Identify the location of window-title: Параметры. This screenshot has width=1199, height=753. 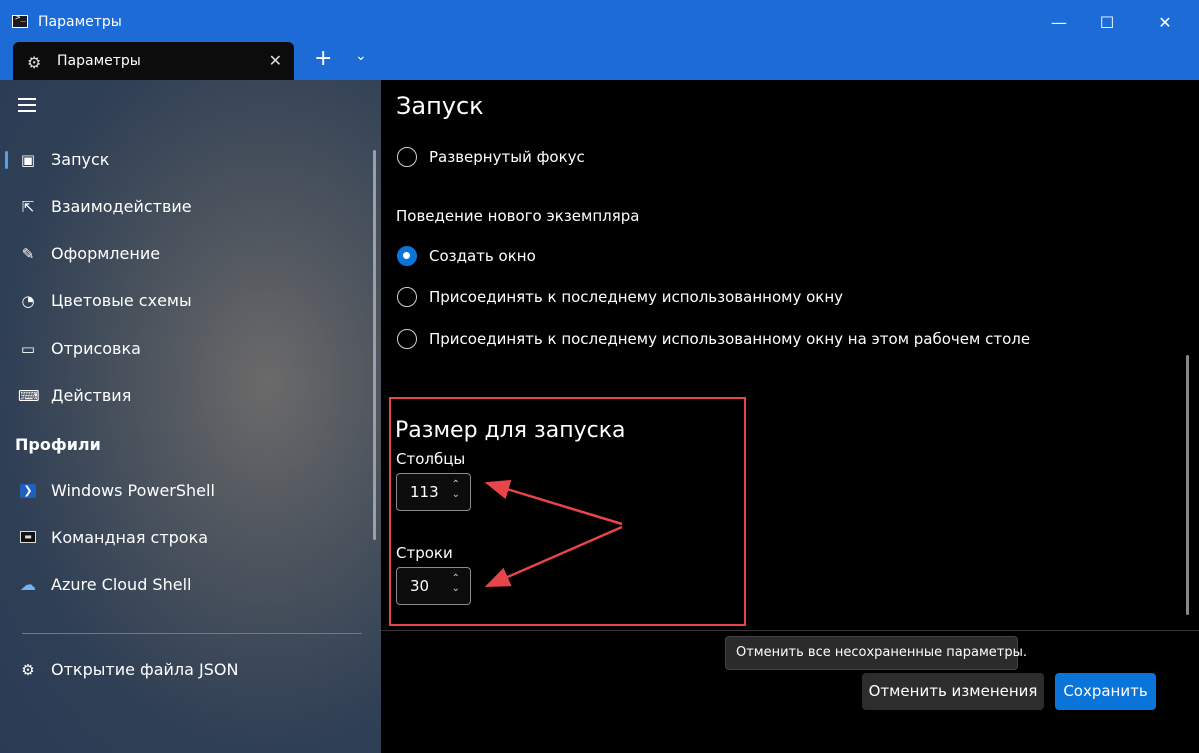
(80, 22).